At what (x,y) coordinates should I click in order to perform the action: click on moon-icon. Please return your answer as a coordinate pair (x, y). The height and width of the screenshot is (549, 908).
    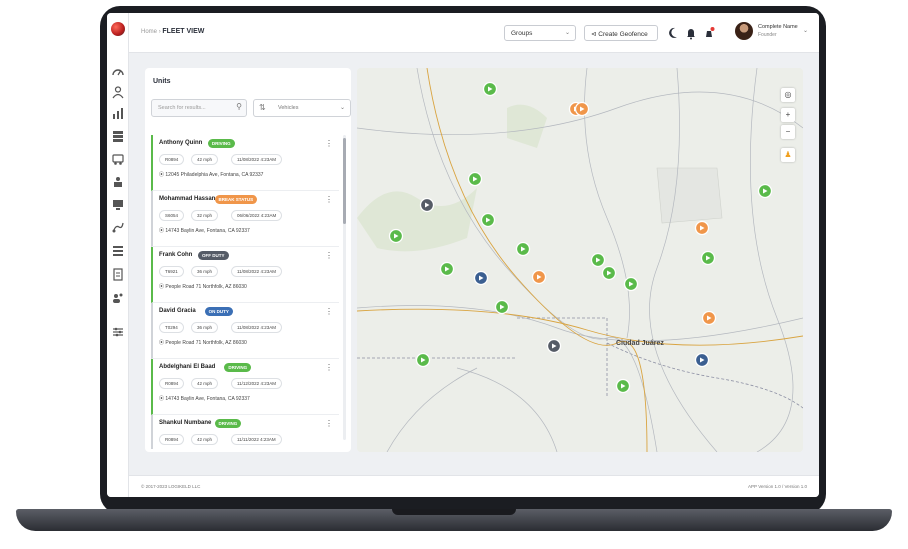
    Looking at the image, I should click on (673, 33).